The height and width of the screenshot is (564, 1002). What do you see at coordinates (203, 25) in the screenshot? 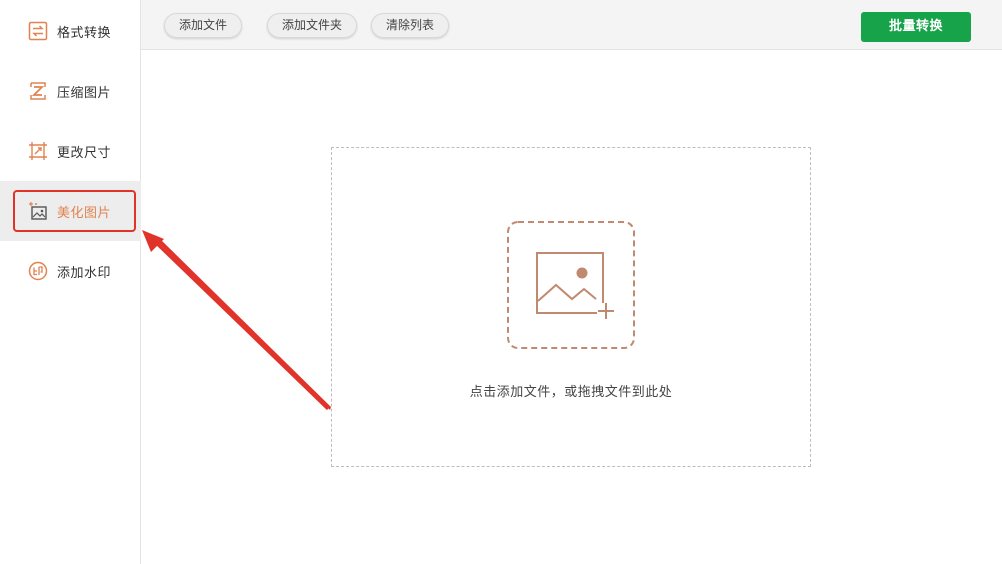
I see `add-file-button: 添加文件` at bounding box center [203, 25].